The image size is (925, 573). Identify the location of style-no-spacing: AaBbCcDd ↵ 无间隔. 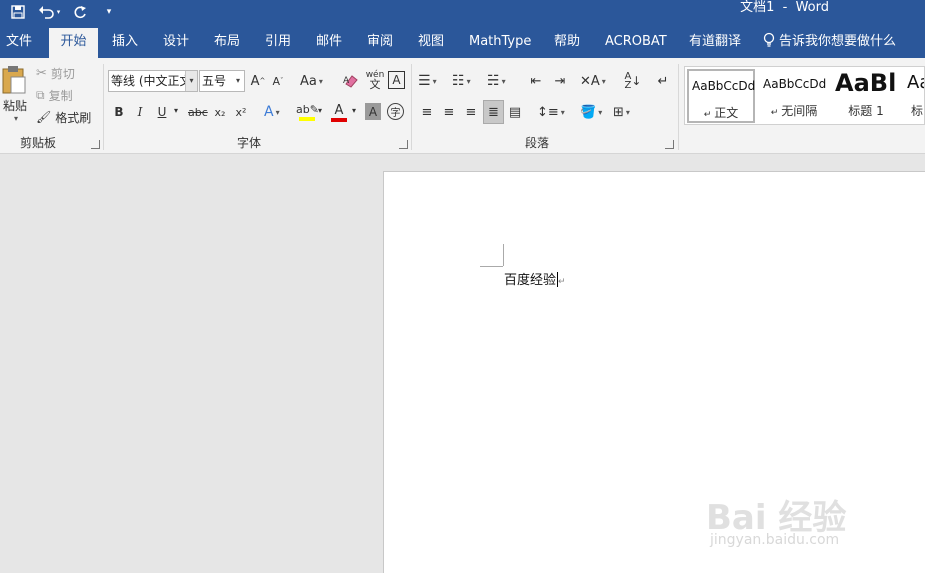
(794, 96).